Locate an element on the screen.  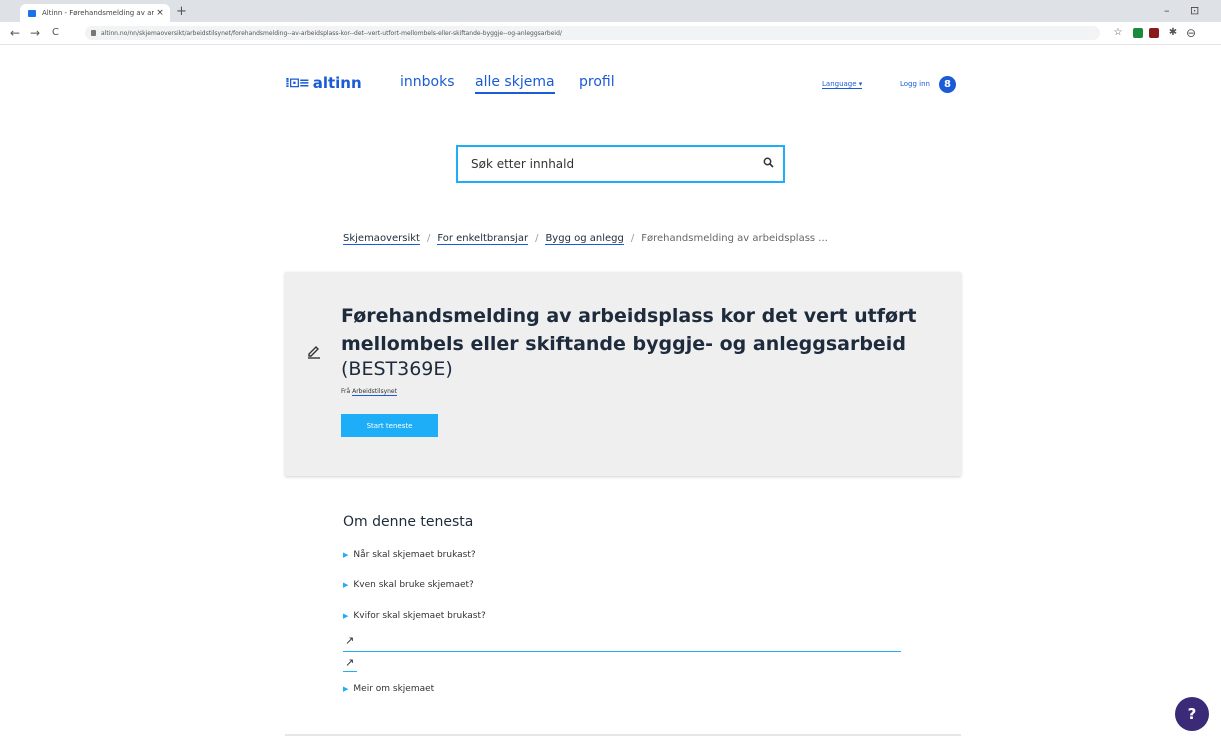
section-divider is located at coordinates (623, 735).